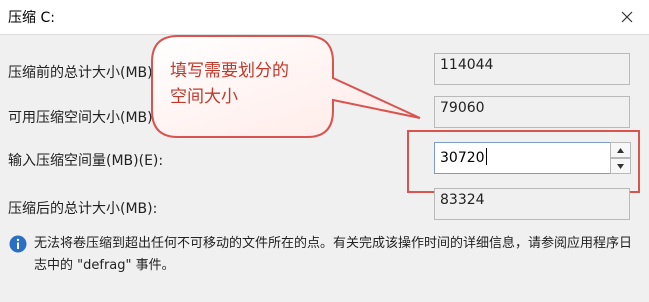  Describe the element at coordinates (245, 84) in the screenshot. I see `callout-text: 填写需要划分的 空间大小` at that location.